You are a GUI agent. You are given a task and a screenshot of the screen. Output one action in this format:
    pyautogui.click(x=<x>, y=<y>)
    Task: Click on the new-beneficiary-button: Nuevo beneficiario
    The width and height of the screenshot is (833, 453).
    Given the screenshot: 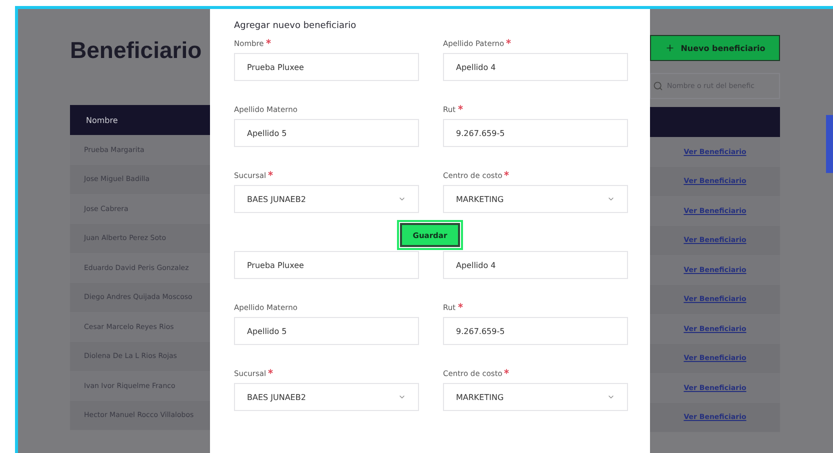 What is the action you would take?
    pyautogui.click(x=715, y=48)
    